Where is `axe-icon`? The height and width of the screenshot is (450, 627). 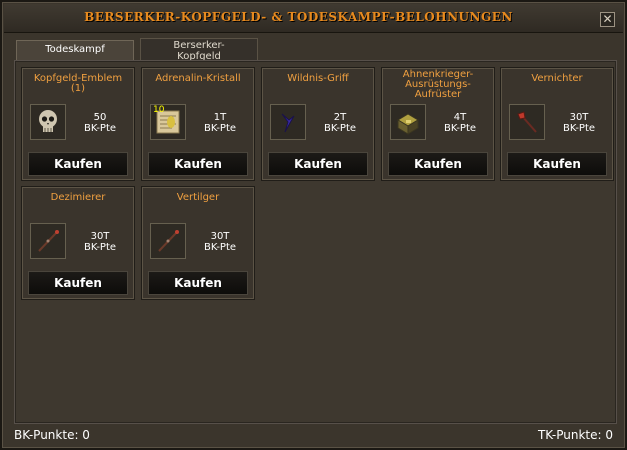 axe-icon is located at coordinates (527, 122).